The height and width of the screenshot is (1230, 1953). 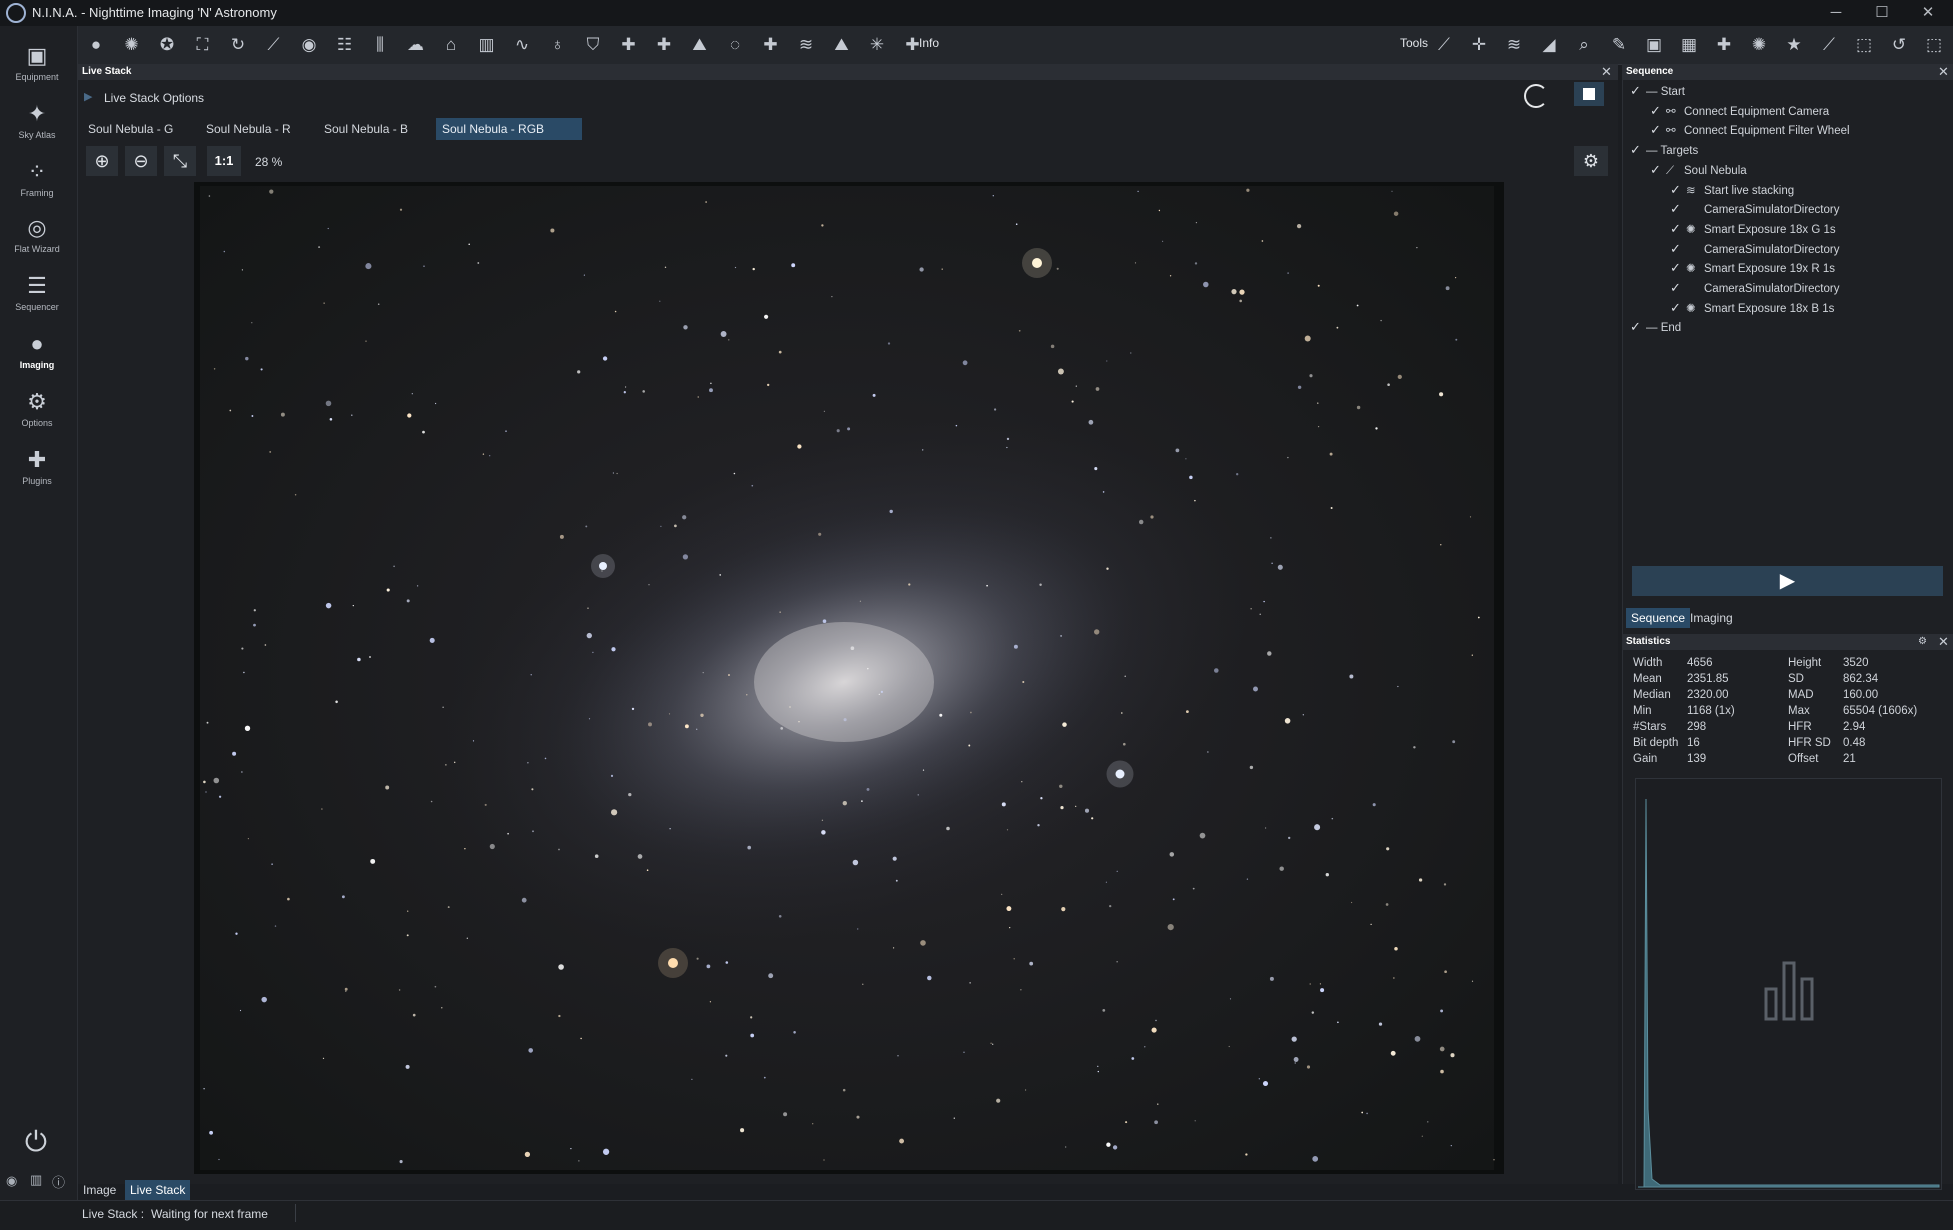 I want to click on sequence-item: ✓ — End, so click(x=1655, y=326).